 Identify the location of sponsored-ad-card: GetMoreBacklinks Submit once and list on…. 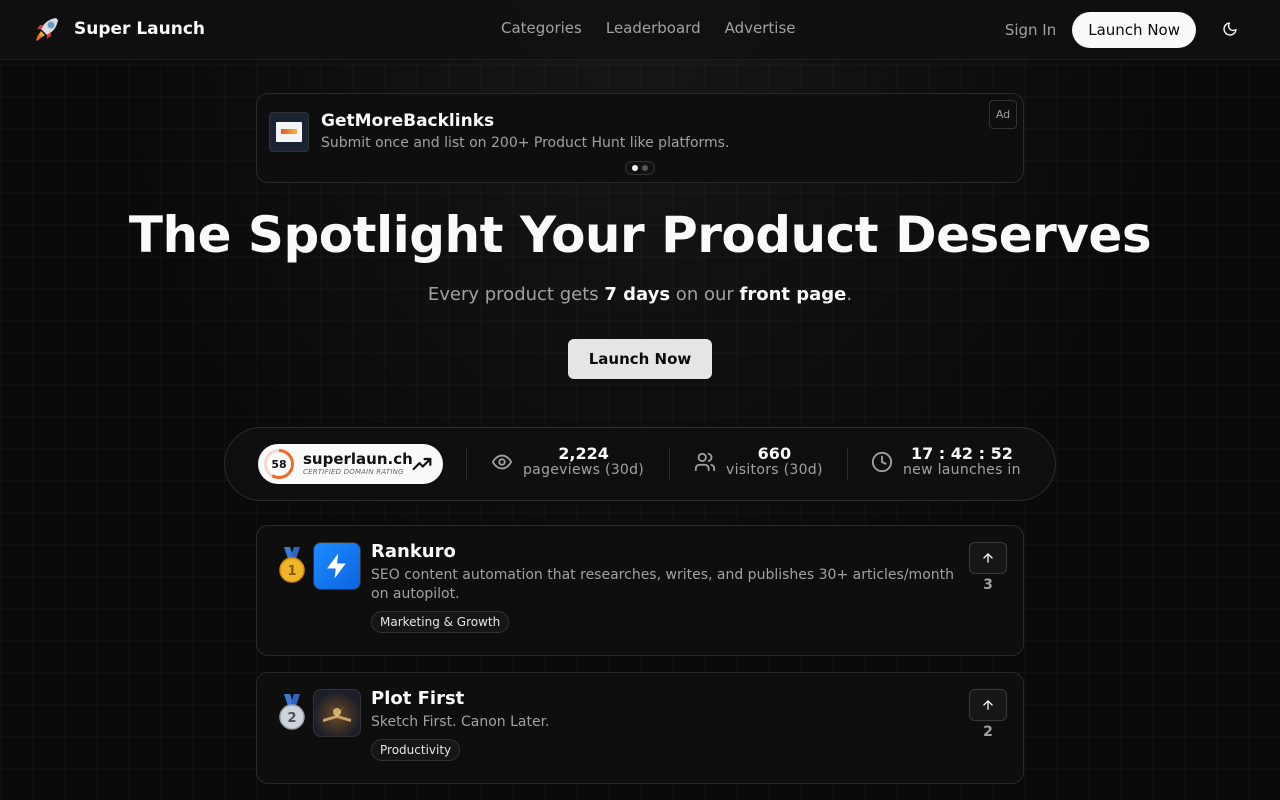
(640, 138).